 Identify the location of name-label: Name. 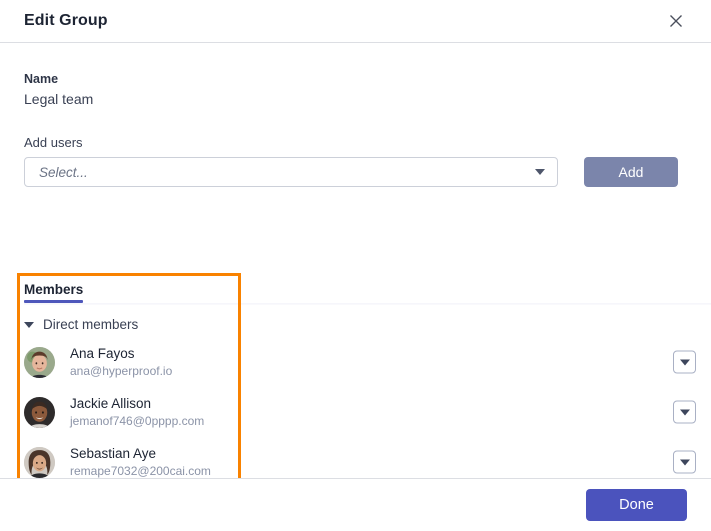
(41, 79).